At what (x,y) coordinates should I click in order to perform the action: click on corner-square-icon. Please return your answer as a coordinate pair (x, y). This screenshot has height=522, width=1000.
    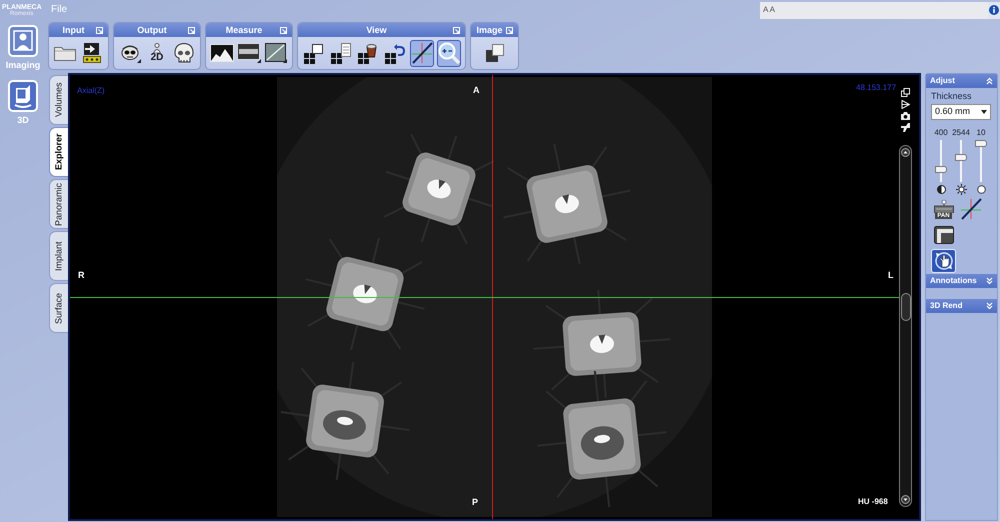
    Looking at the image, I should click on (944, 235).